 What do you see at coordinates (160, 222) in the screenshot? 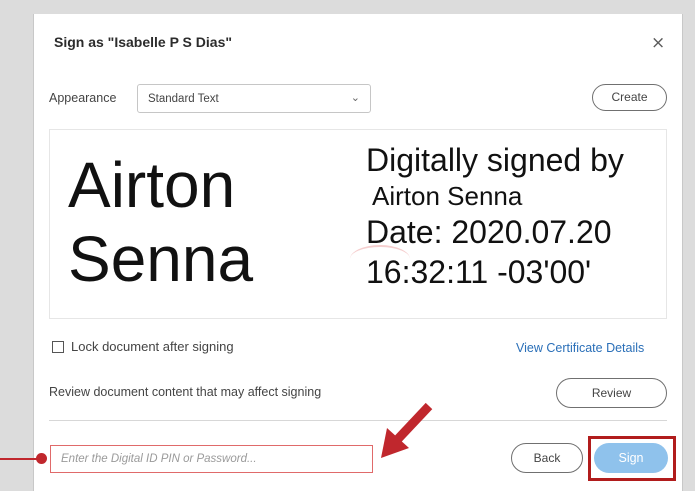
I see `signature-name: Airton Senna` at bounding box center [160, 222].